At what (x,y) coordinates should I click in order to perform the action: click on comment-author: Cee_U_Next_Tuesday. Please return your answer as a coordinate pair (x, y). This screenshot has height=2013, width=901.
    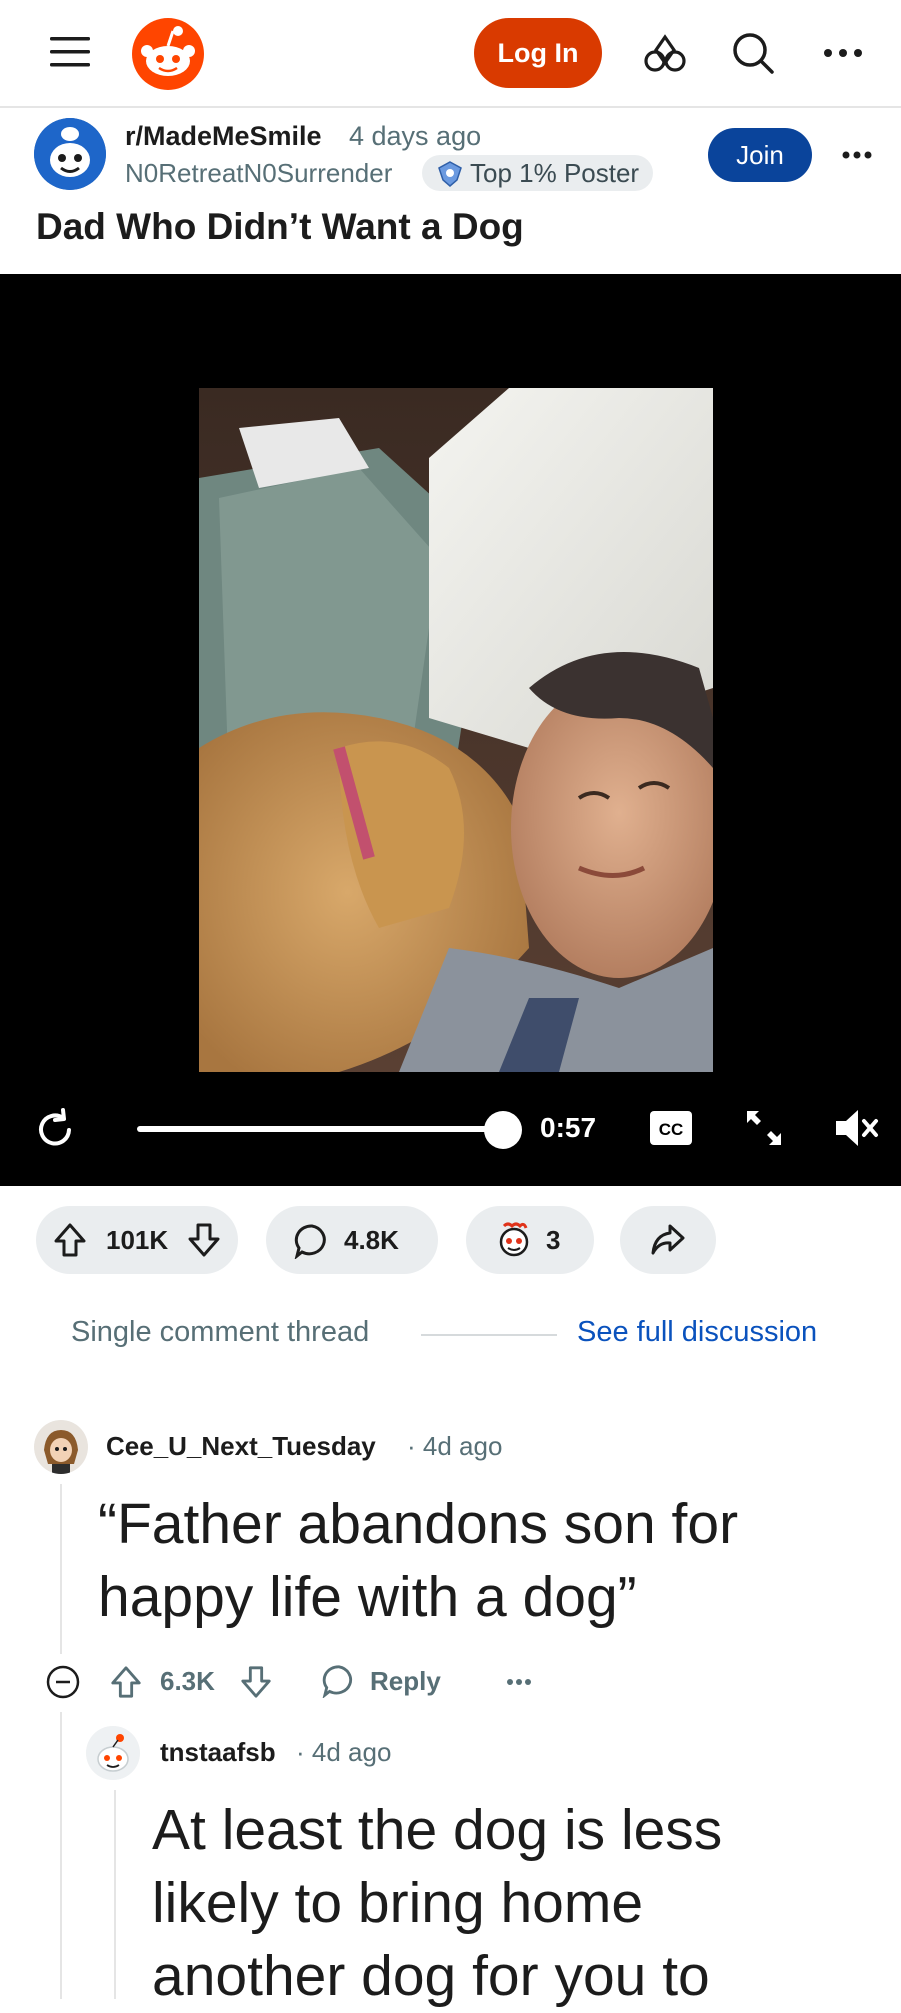
    Looking at the image, I should click on (241, 1446).